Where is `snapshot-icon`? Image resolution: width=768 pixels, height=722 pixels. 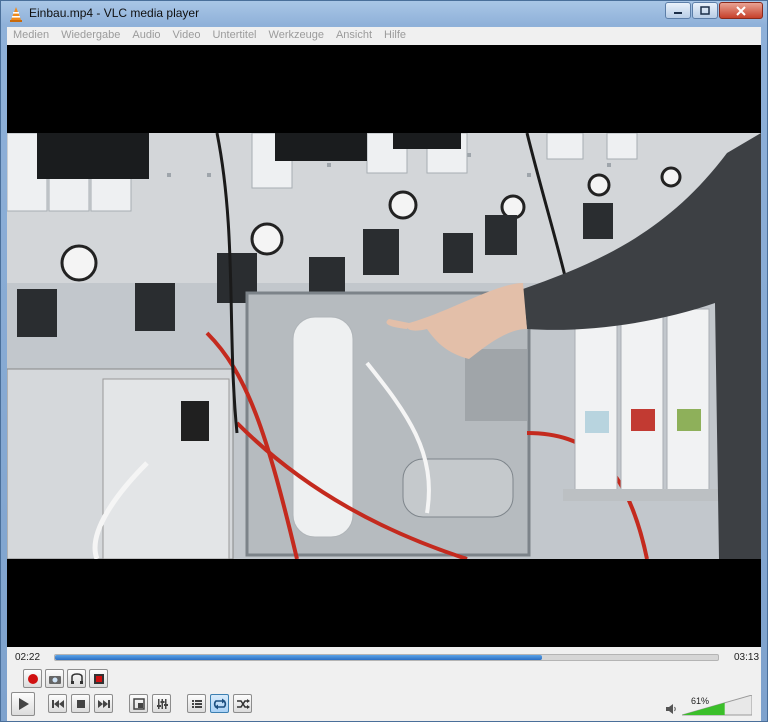
snapshot-icon is located at coordinates (54, 679).